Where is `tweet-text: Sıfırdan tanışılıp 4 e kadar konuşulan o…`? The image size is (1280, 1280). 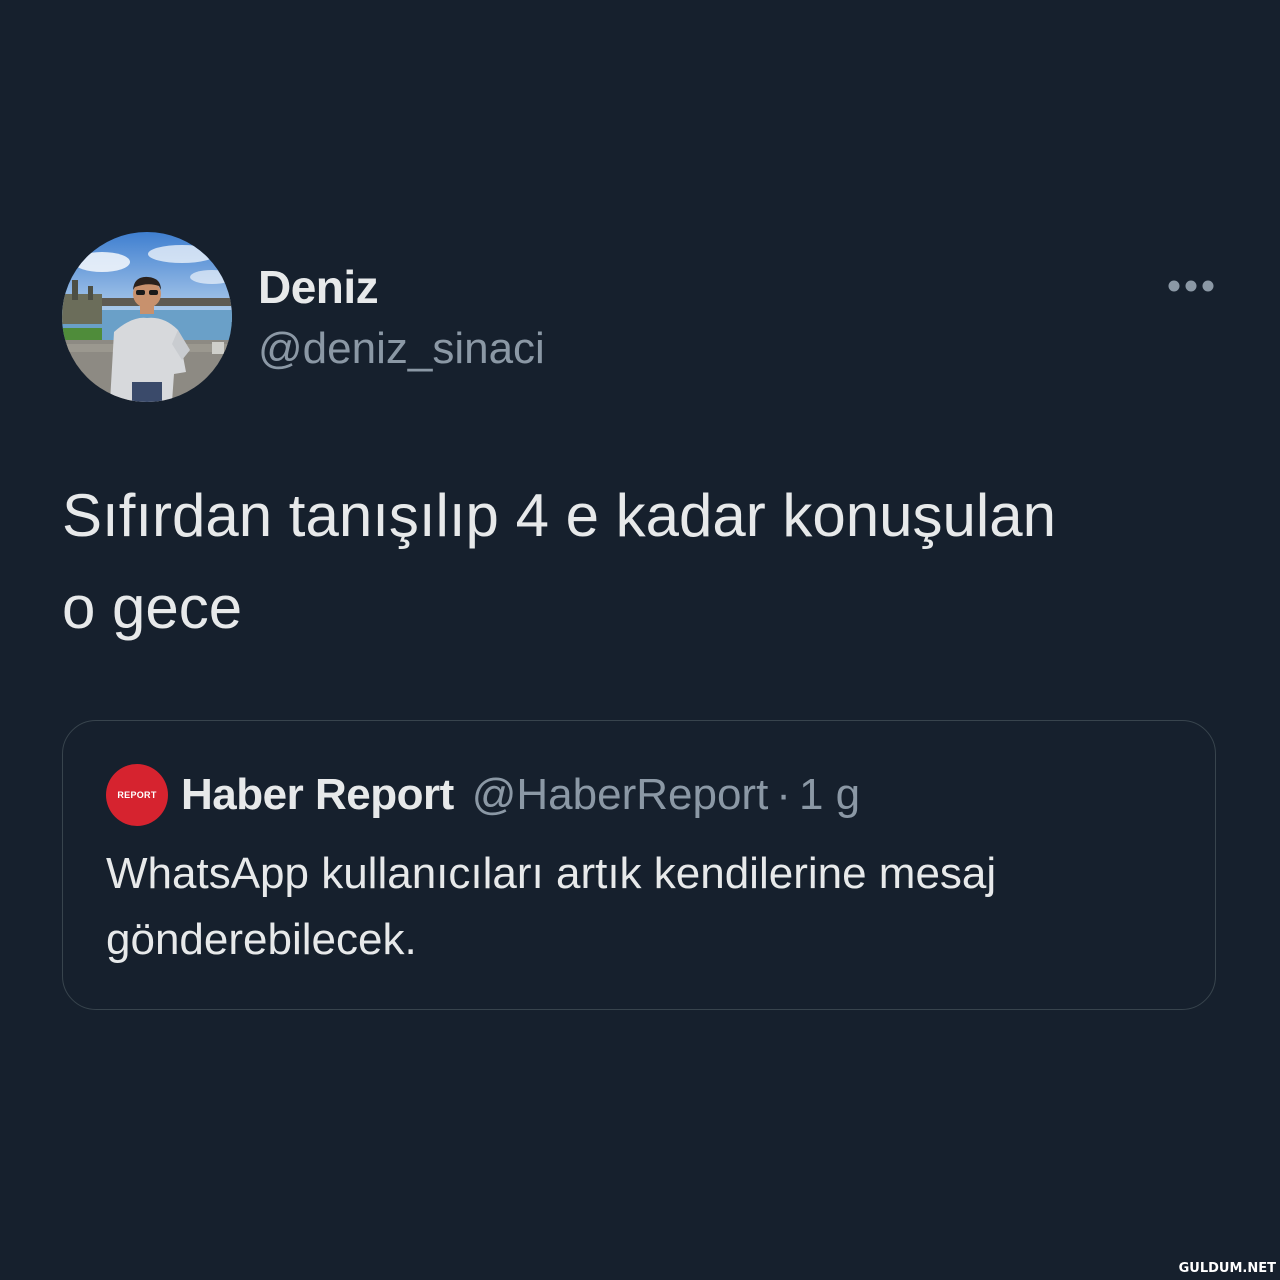
tweet-text: Sıfırdan tanışılıp 4 e kadar konuşulan o… is located at coordinates (559, 561).